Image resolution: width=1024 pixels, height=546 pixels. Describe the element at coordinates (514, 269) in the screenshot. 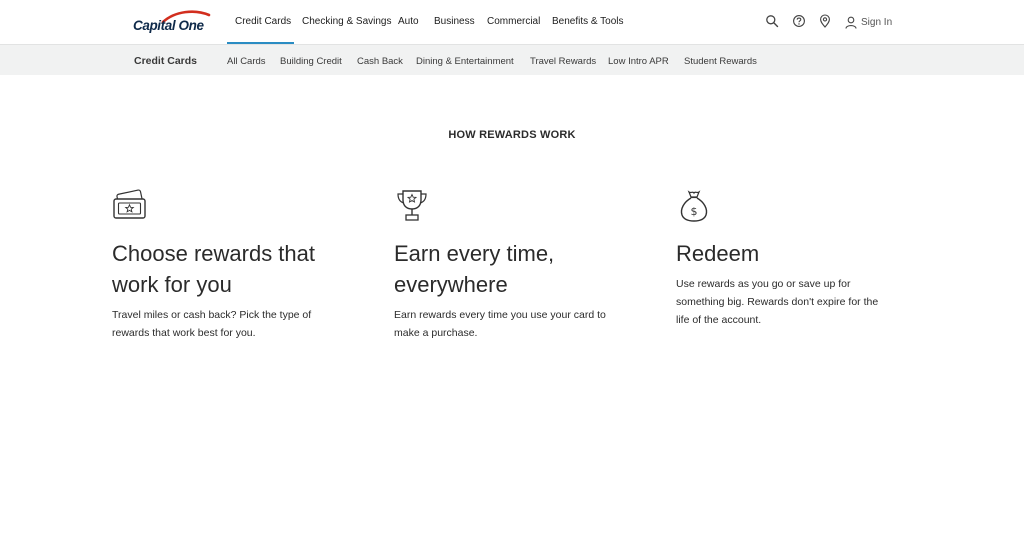

I see `column-title: Earn every time, everywhere` at that location.